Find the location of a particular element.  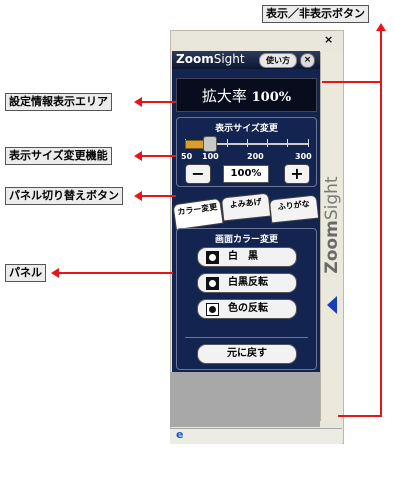

zoomsight-logo: ZoomSight is located at coordinates (210, 59).